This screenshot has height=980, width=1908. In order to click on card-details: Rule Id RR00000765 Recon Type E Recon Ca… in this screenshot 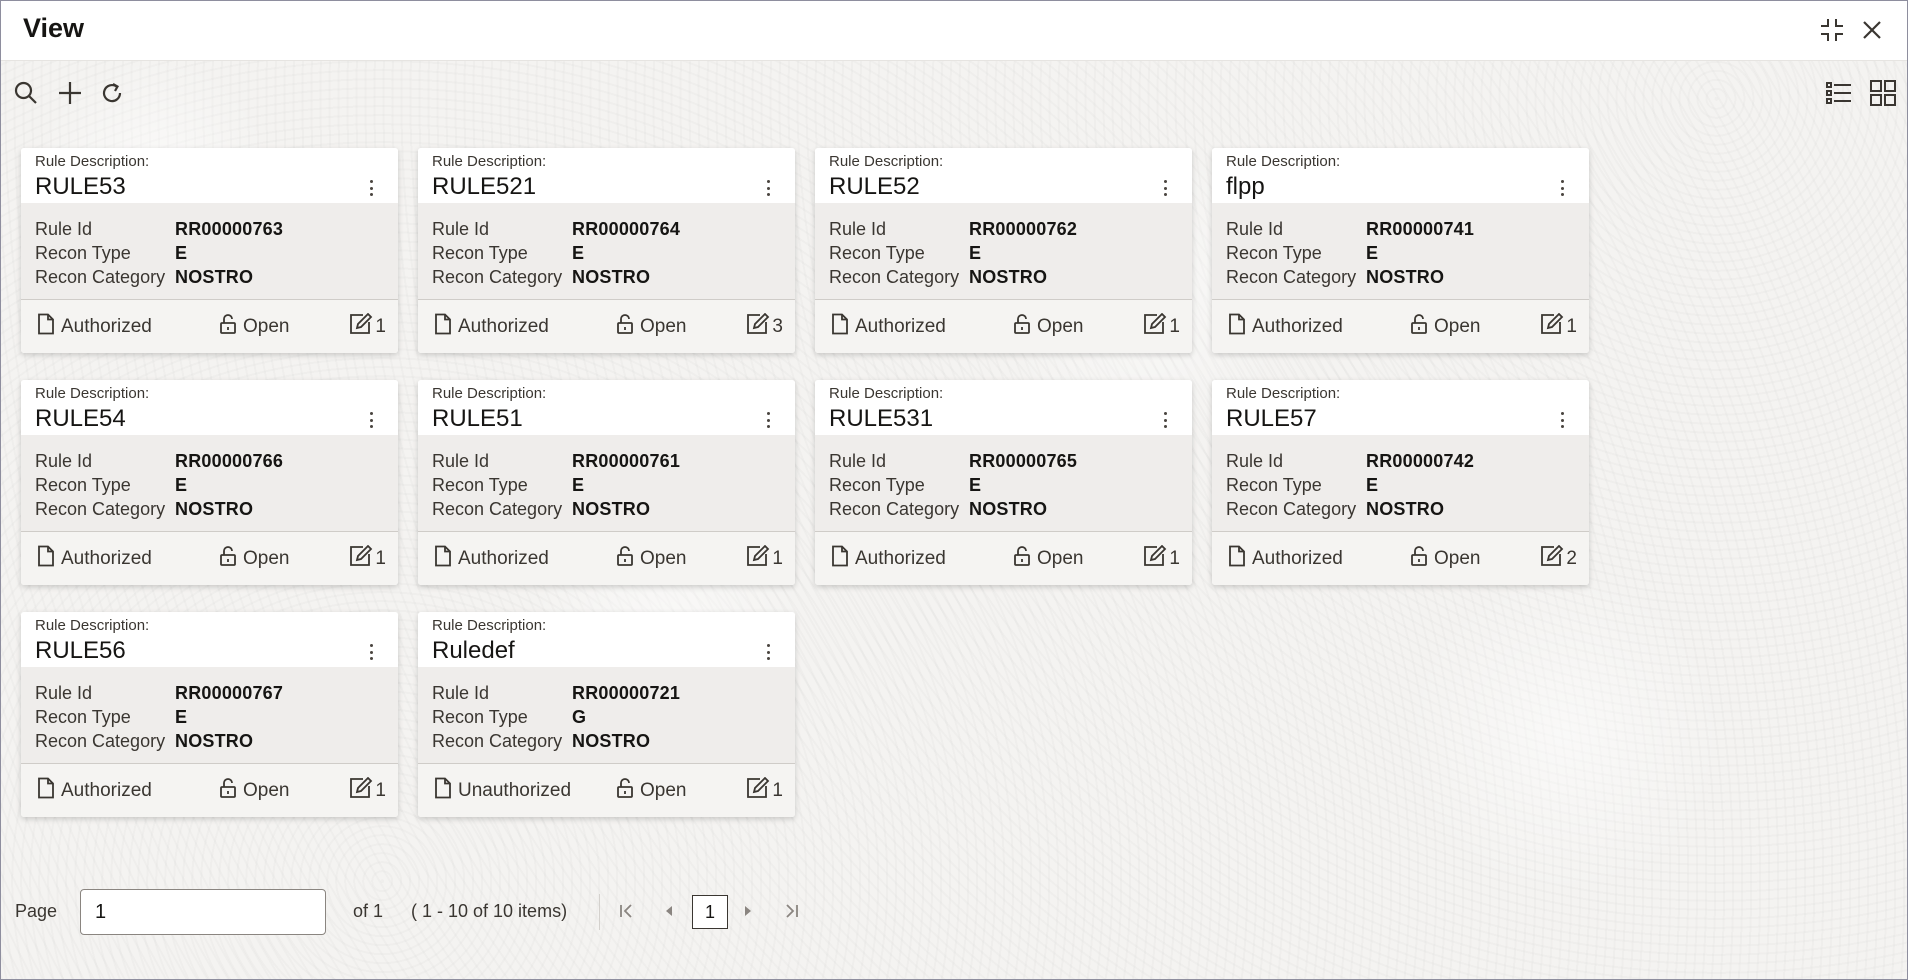, I will do `click(1003, 483)`.